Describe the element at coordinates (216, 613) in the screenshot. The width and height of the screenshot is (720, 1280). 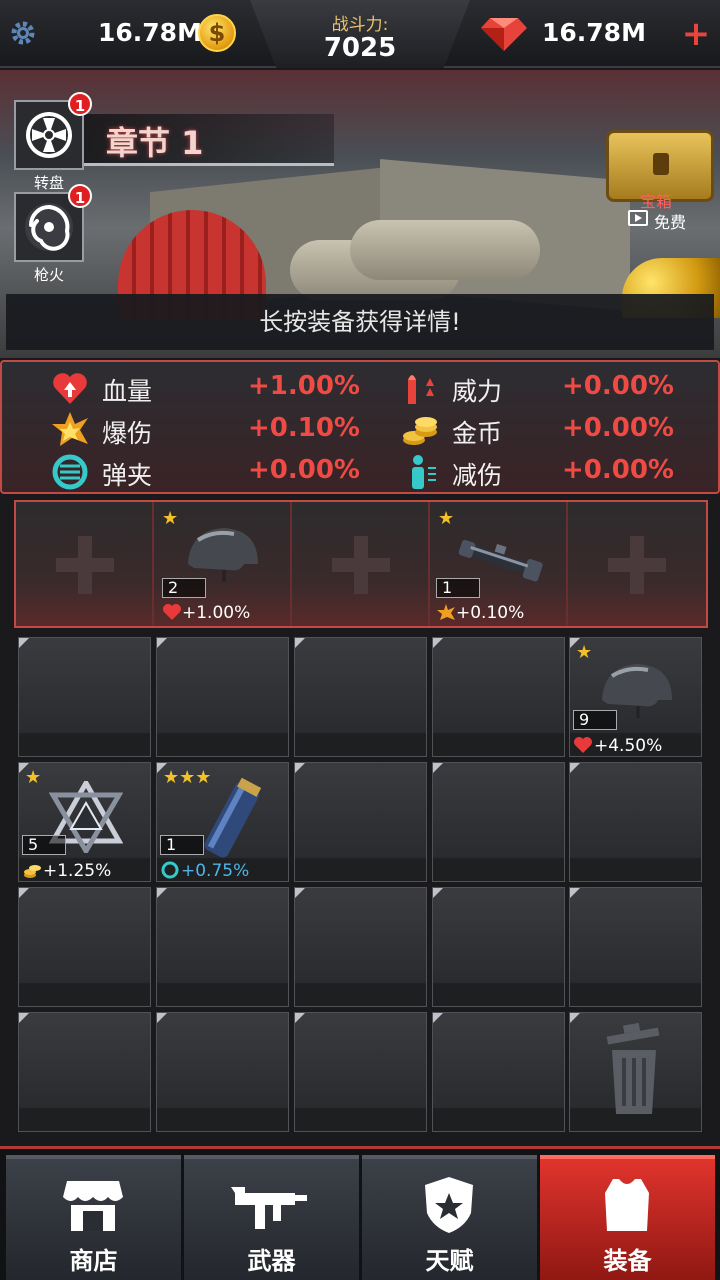
I see `item-bonus: +1.00%` at that location.